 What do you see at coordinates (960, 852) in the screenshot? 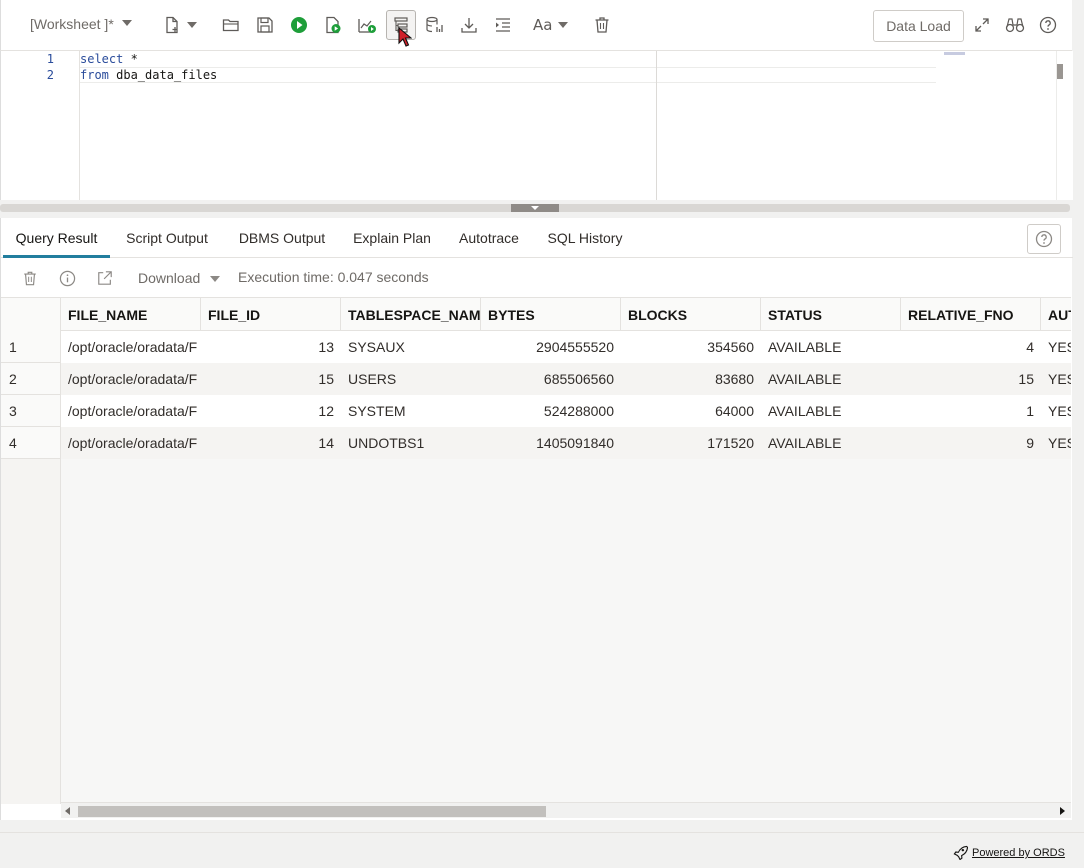
I see `rocket-icon` at bounding box center [960, 852].